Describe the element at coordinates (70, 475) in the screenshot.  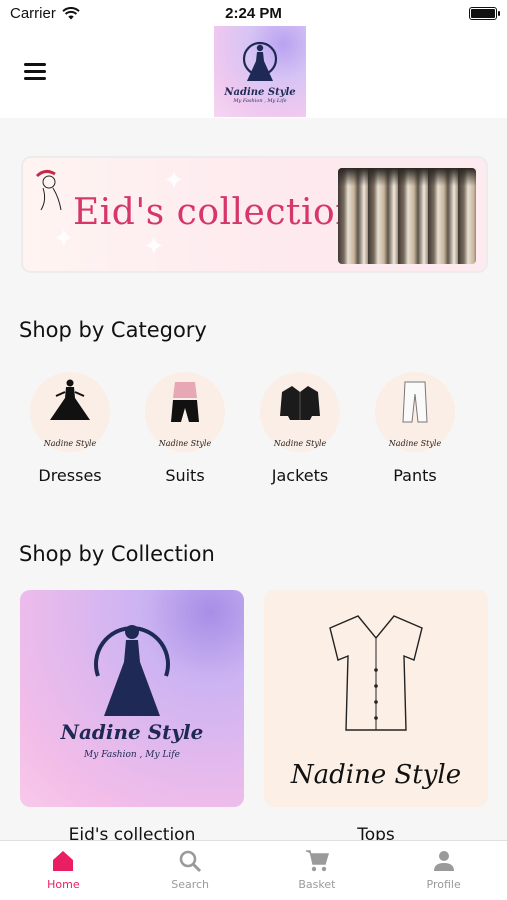
I see `category-label: Dresses` at that location.